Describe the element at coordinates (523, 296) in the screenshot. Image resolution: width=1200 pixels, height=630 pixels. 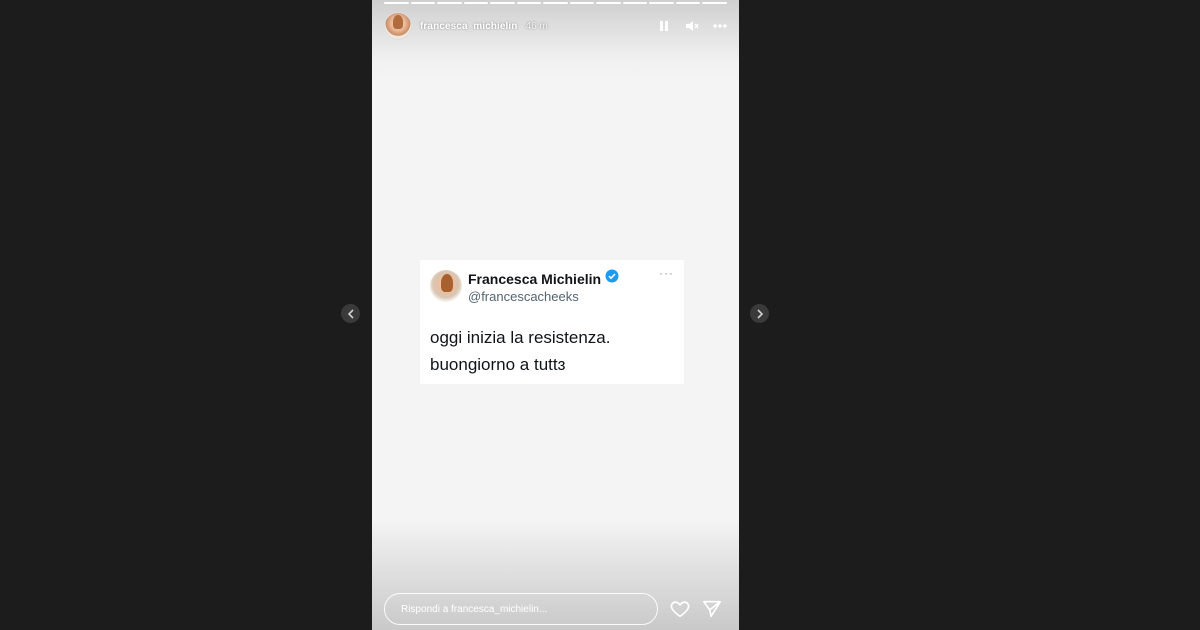
I see `tweet-handle: @francescacheeks` at that location.